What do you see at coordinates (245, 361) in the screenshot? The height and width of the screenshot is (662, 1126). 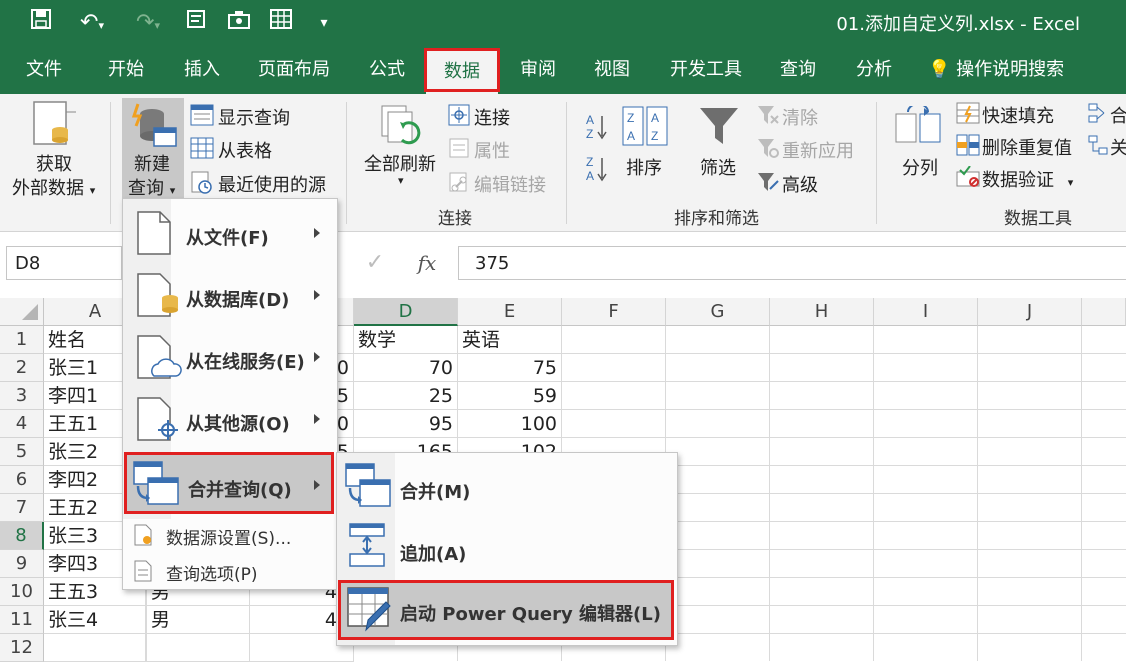 I see `menu-from-online-services: 从在线服务(E)` at bounding box center [245, 361].